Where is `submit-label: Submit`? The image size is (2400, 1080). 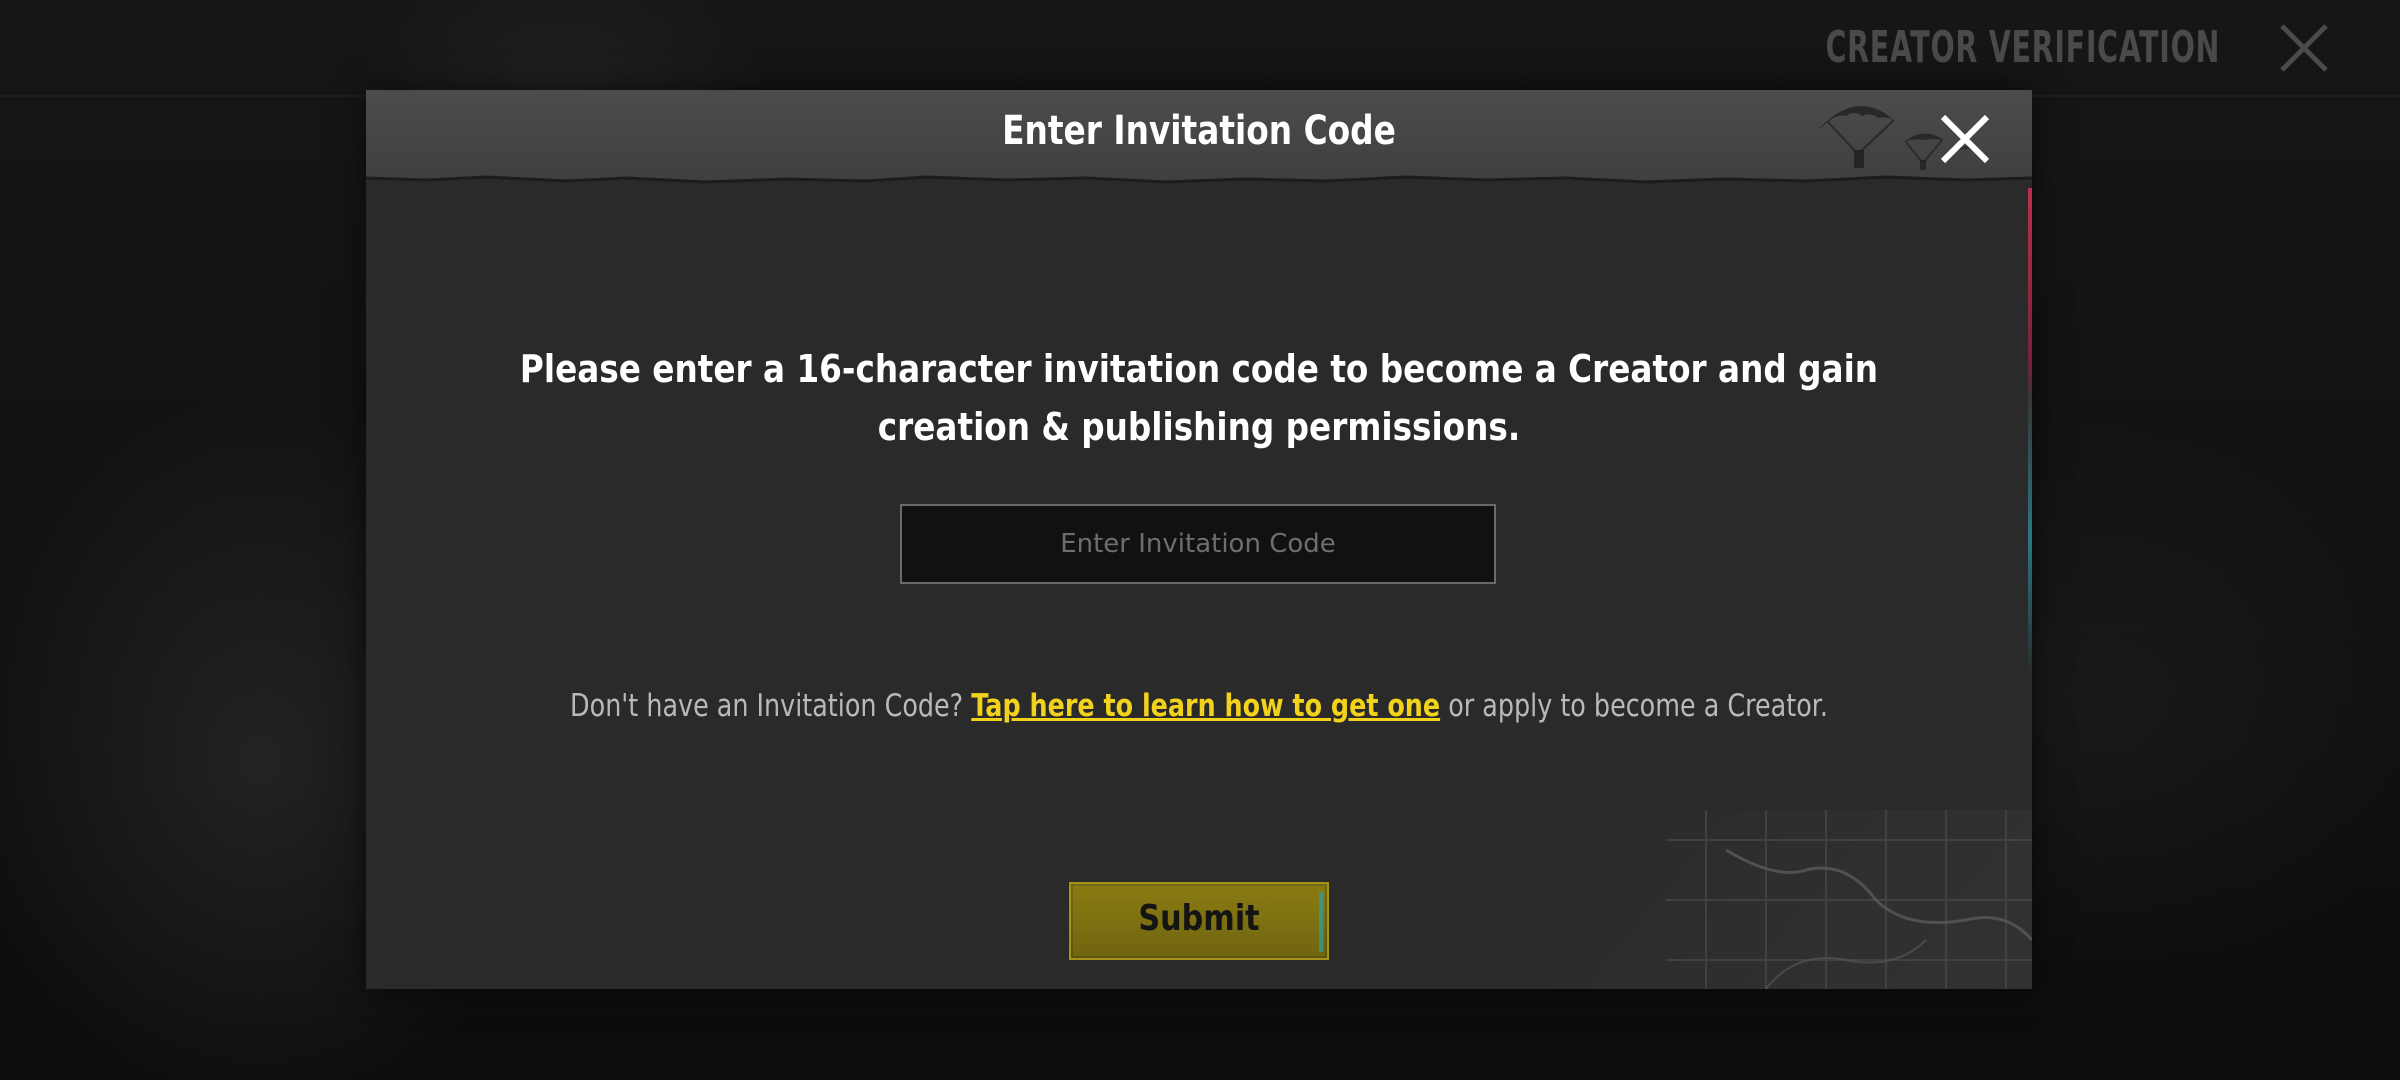 submit-label: Submit is located at coordinates (1199, 918).